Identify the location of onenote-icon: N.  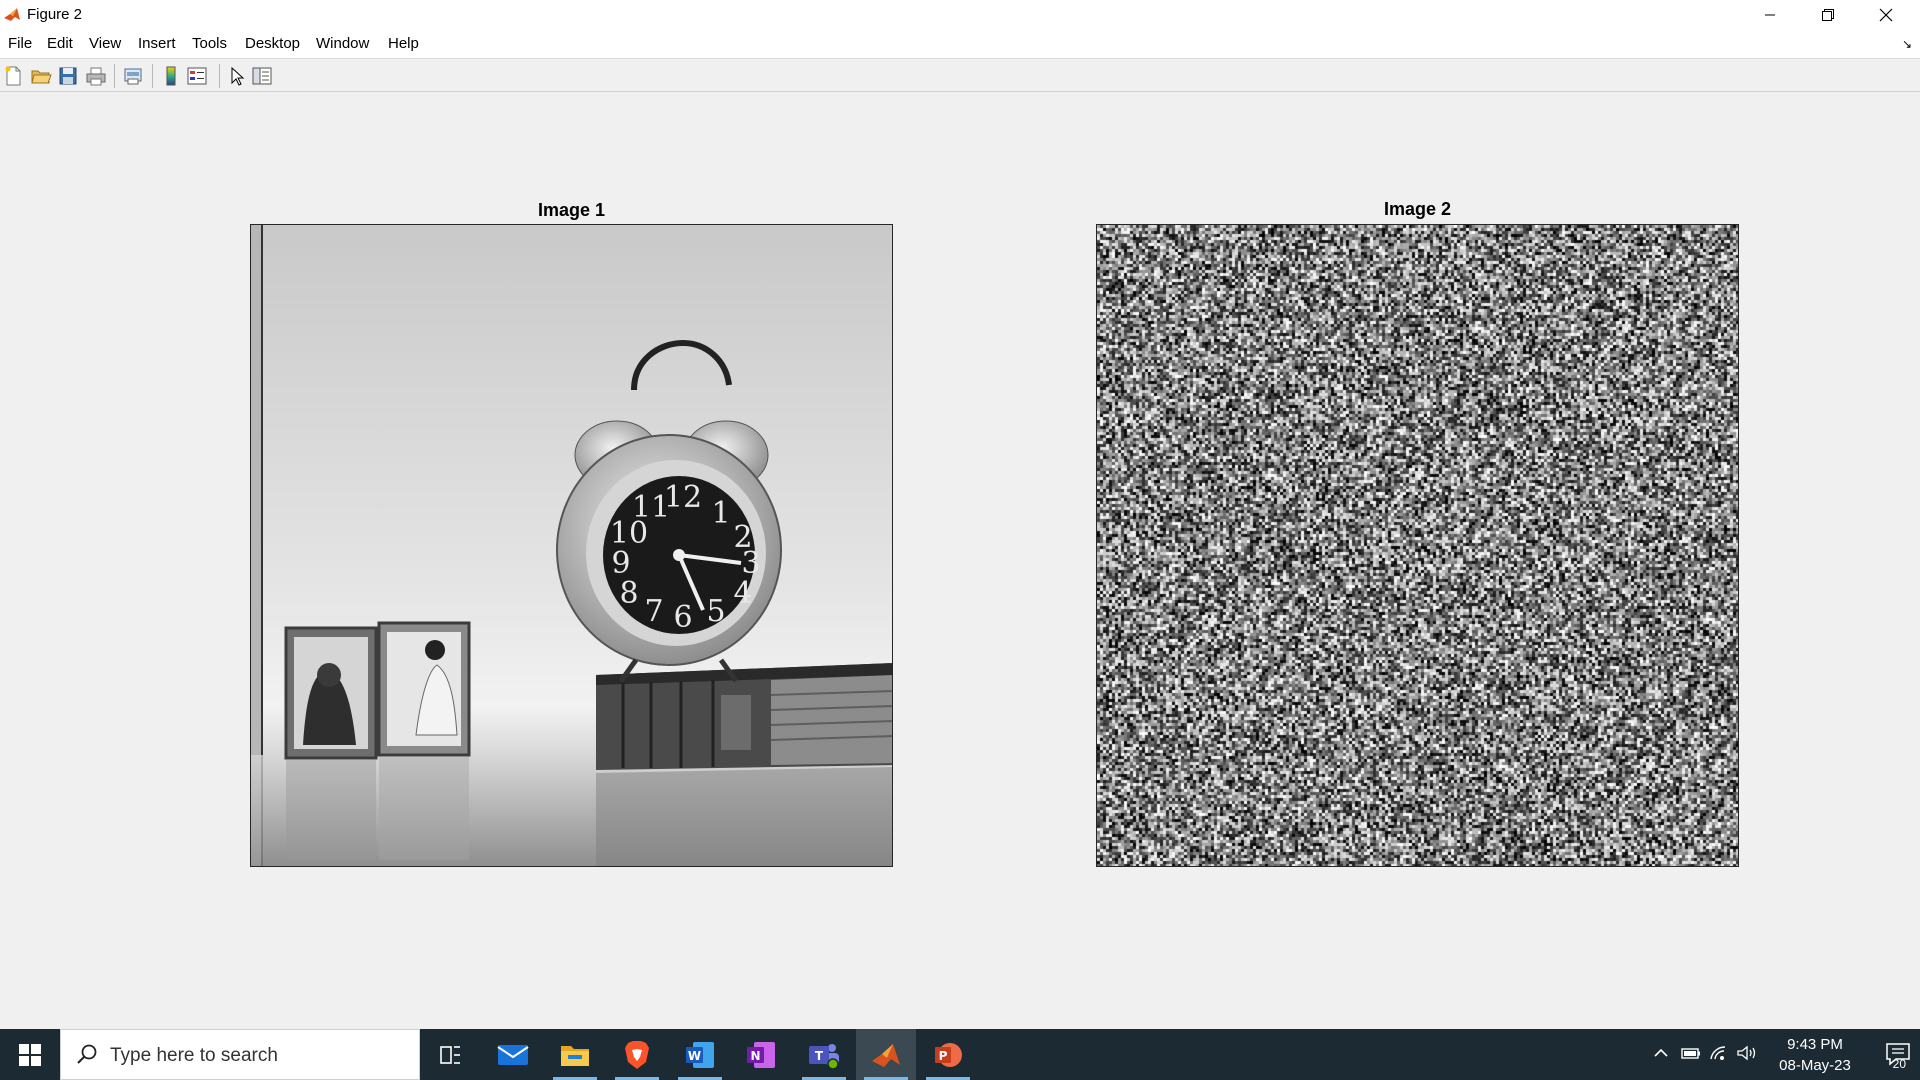
(761, 1054).